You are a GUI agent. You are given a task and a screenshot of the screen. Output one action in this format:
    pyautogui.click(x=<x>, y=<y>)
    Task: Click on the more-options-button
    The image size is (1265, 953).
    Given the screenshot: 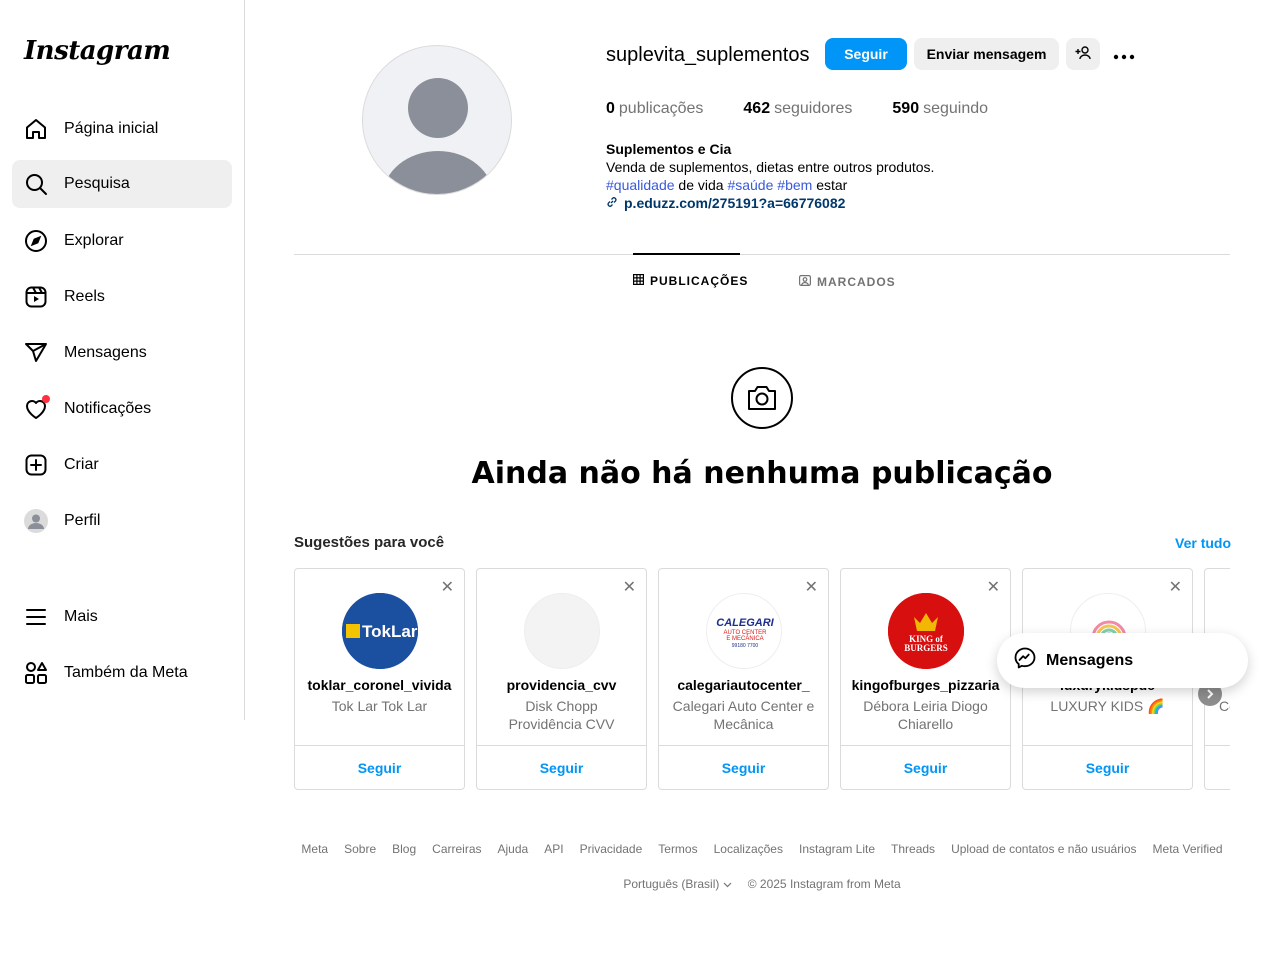 What is the action you would take?
    pyautogui.click(x=1124, y=54)
    